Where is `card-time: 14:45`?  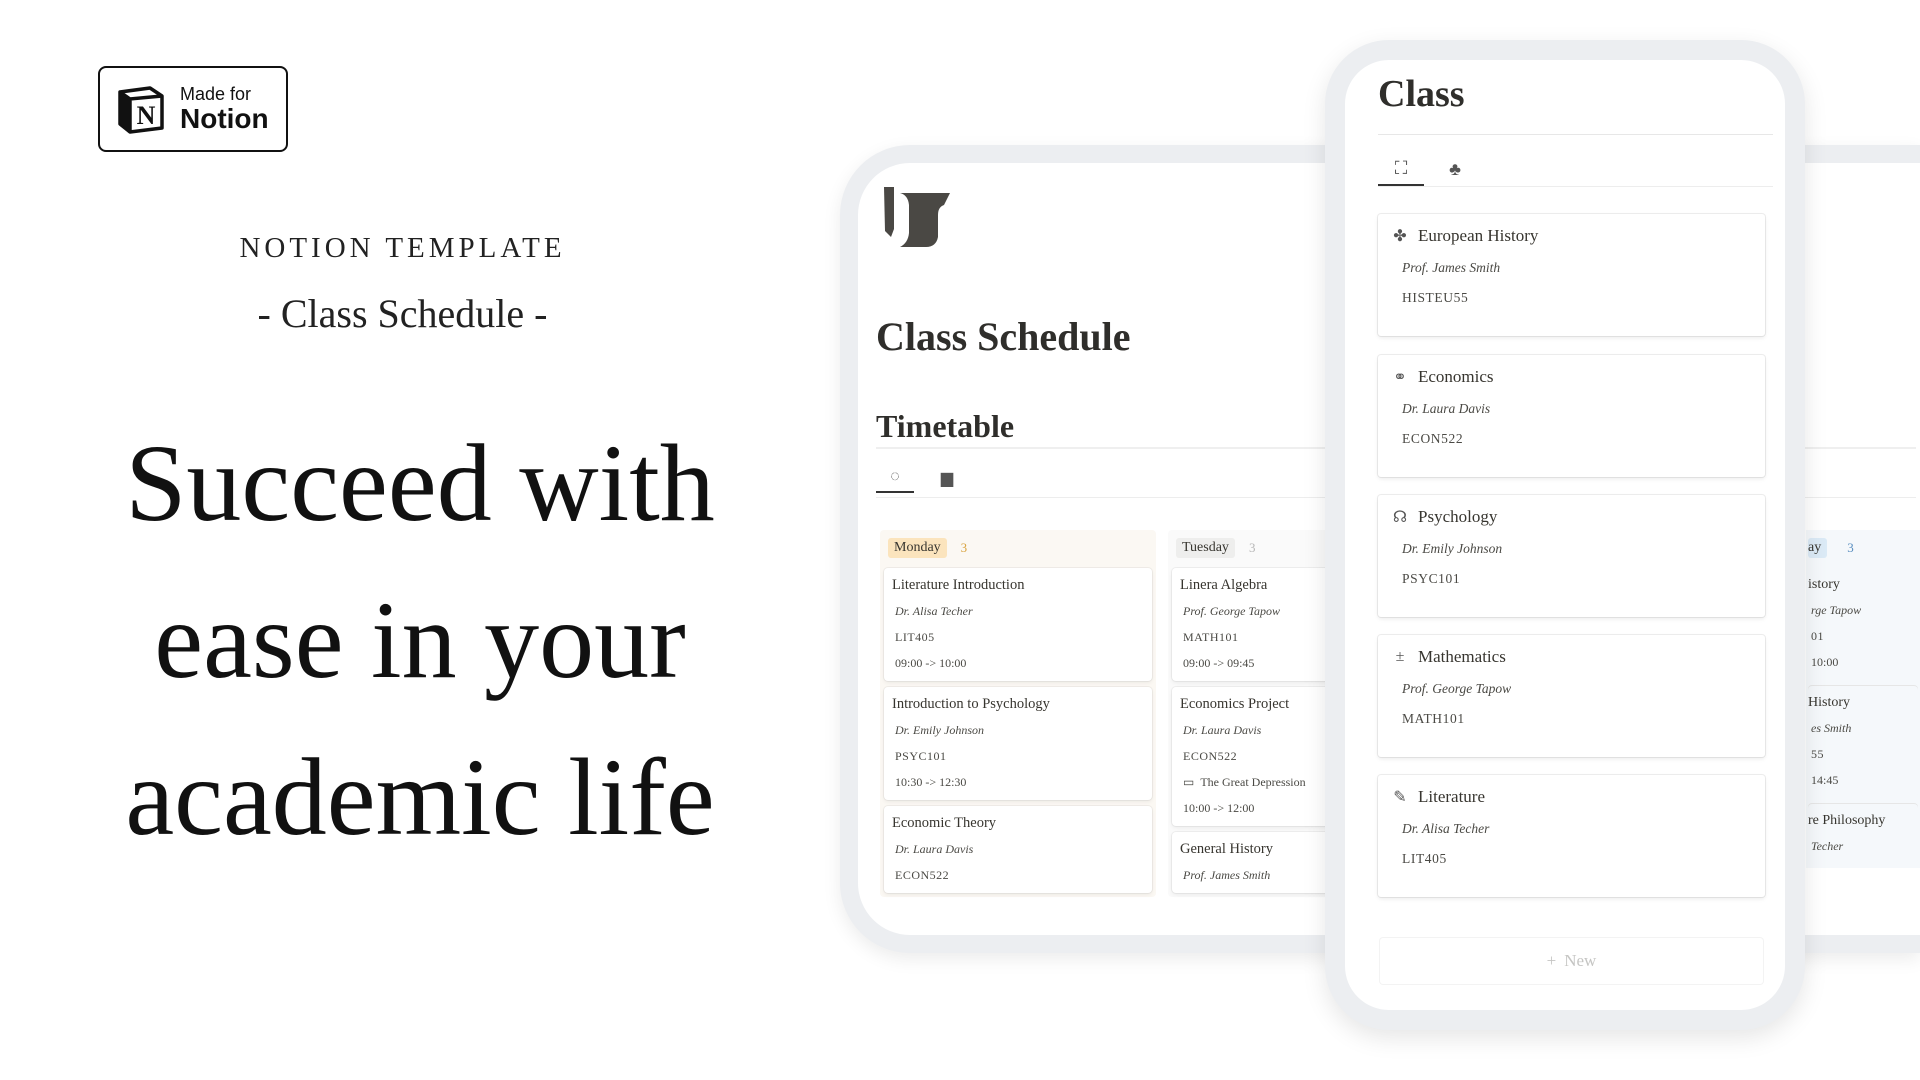
card-time: 14:45 is located at coordinates (1825, 780).